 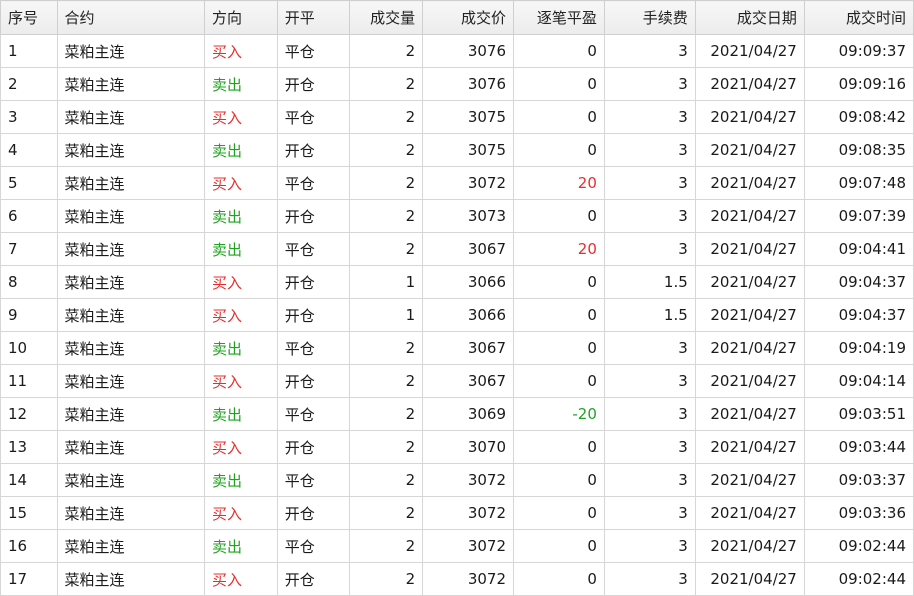 What do you see at coordinates (858, 216) in the screenshot?
I see `cell-time: 09:07:39` at bounding box center [858, 216].